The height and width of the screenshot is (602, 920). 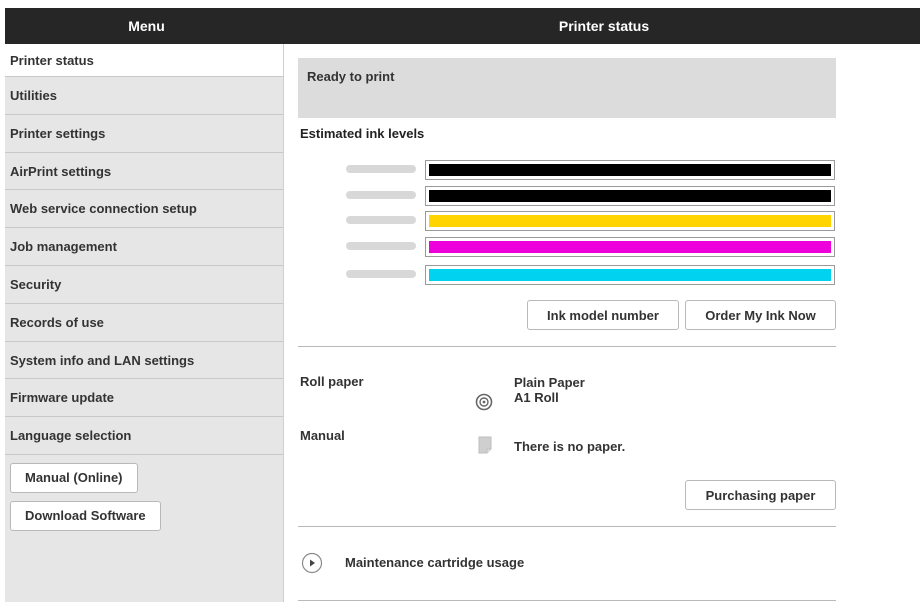 I want to click on status-box: Ready to print, so click(x=567, y=88).